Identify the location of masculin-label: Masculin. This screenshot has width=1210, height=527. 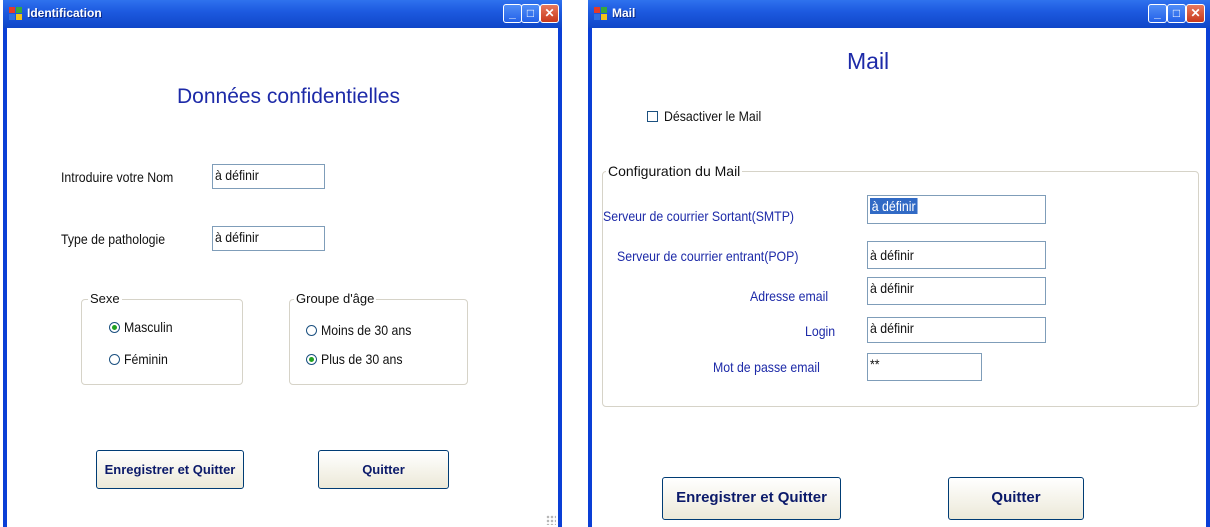
(148, 327).